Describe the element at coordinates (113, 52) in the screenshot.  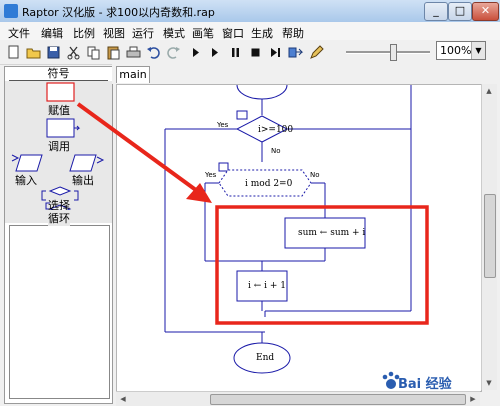
I see `paste-icon` at that location.